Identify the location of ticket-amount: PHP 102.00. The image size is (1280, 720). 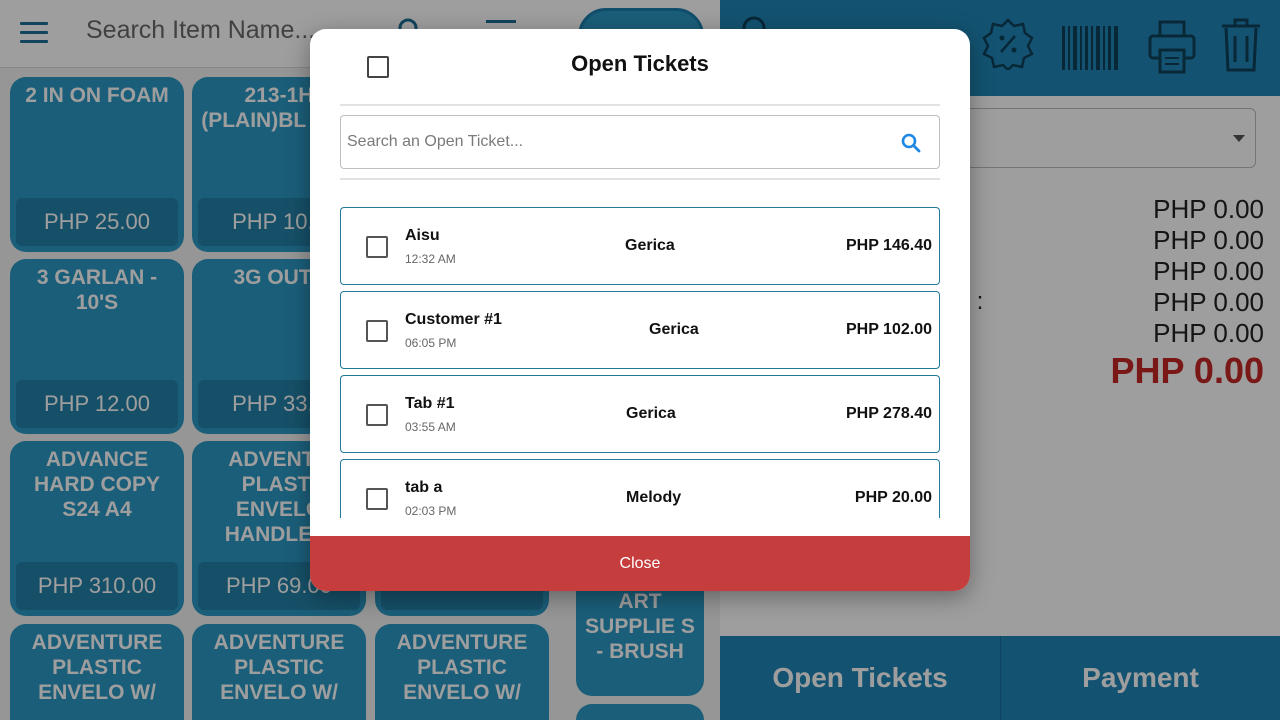
(889, 329).